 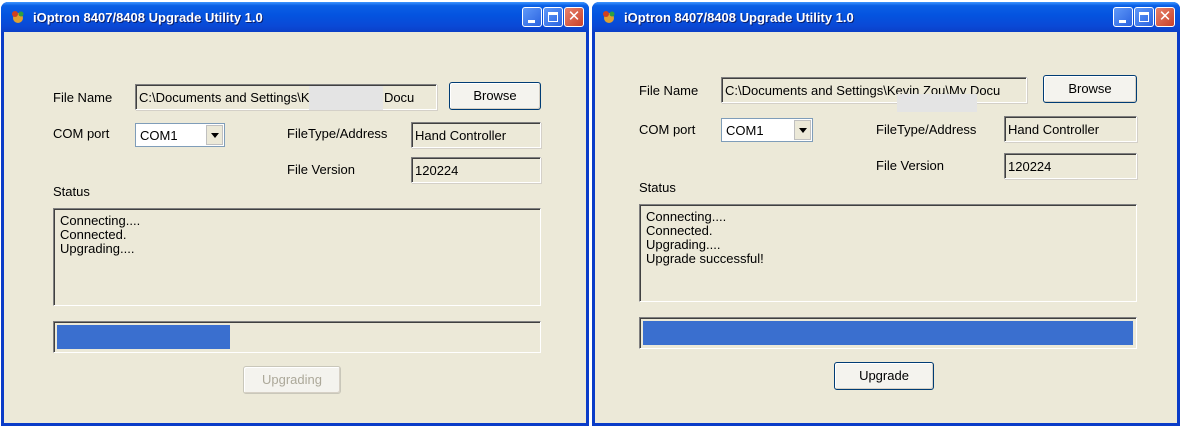 I want to click on upgrade-button: Upgrade, so click(x=884, y=376).